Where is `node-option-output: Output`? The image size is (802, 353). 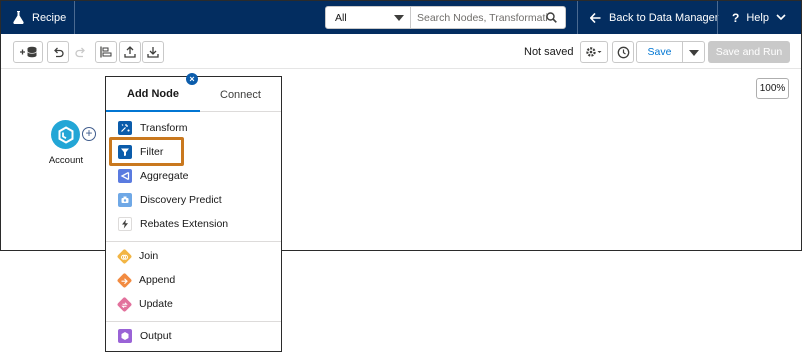
node-option-output: Output is located at coordinates (145, 336).